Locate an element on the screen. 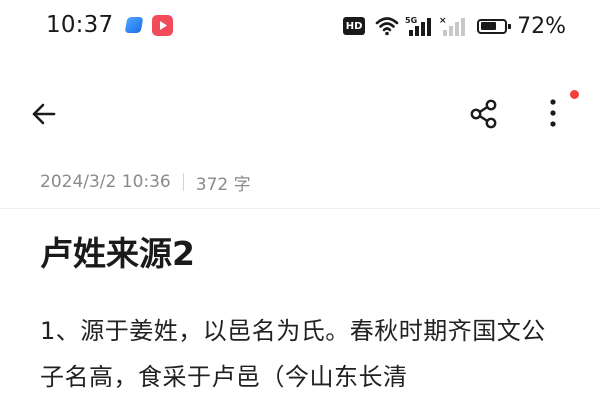 The width and height of the screenshot is (600, 400). battery-icon is located at coordinates (494, 26).